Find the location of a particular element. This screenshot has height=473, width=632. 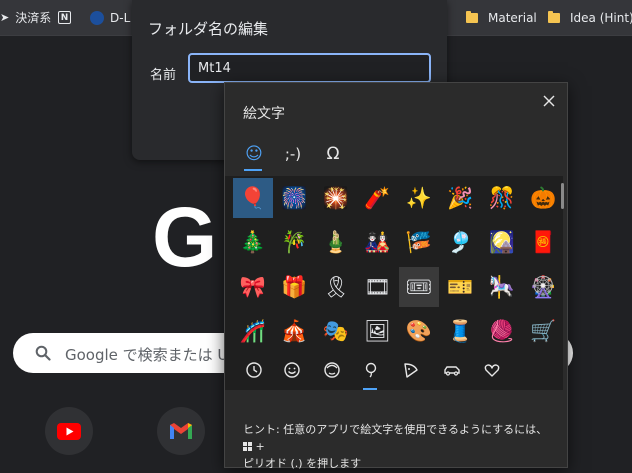

car-icon is located at coordinates (452, 371).